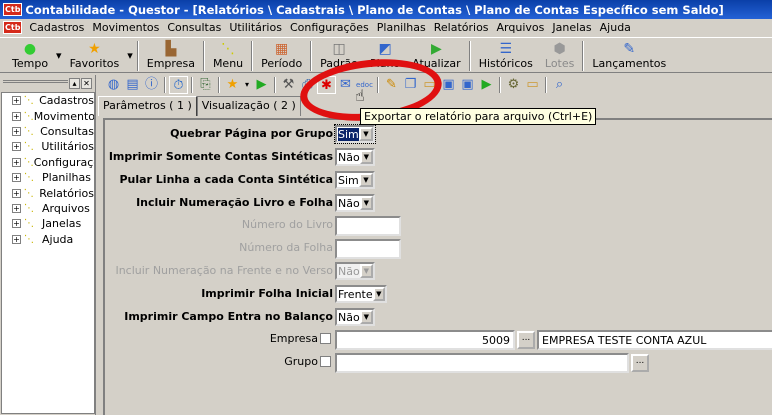 This screenshot has height=415, width=772. What do you see at coordinates (74, 83) in the screenshot?
I see `panel-restore-button: ▴` at bounding box center [74, 83].